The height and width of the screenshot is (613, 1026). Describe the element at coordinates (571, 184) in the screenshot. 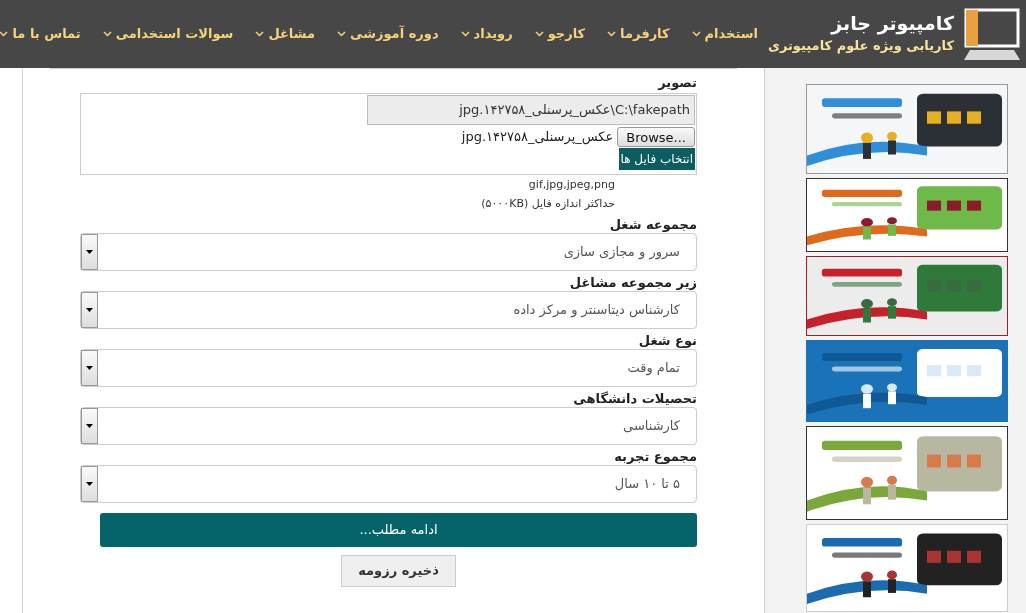

I see `formats-note: gif,jpg,jpeg,png` at that location.